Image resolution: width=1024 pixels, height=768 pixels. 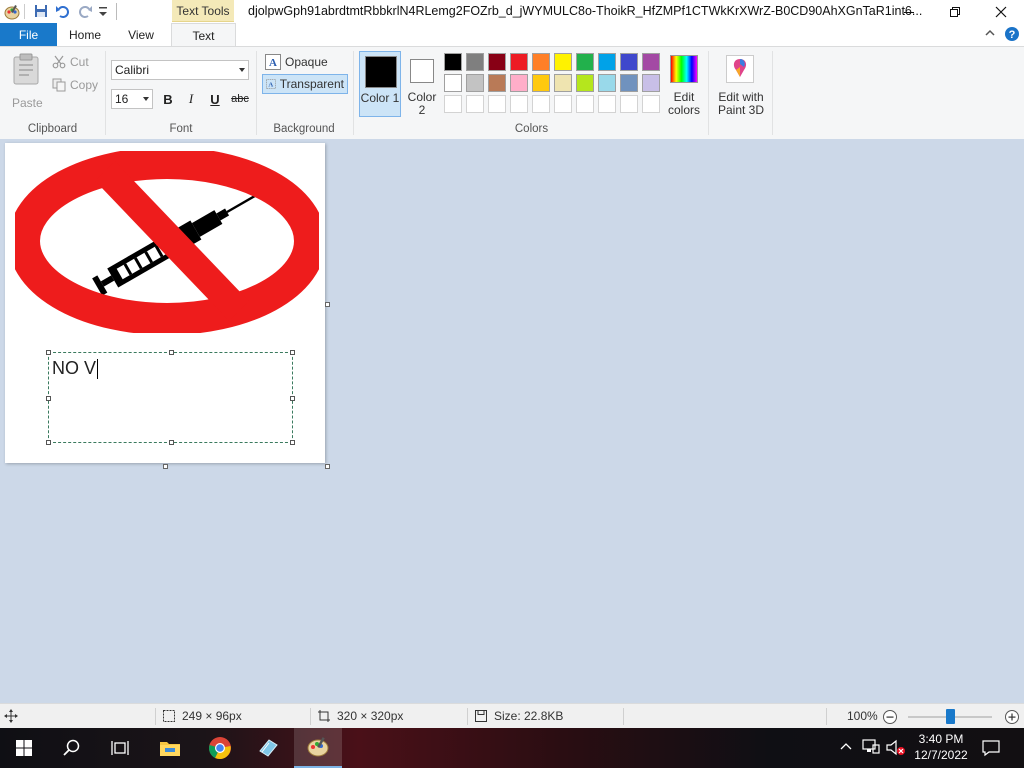 I want to click on title-divider, so click(x=116, y=11).